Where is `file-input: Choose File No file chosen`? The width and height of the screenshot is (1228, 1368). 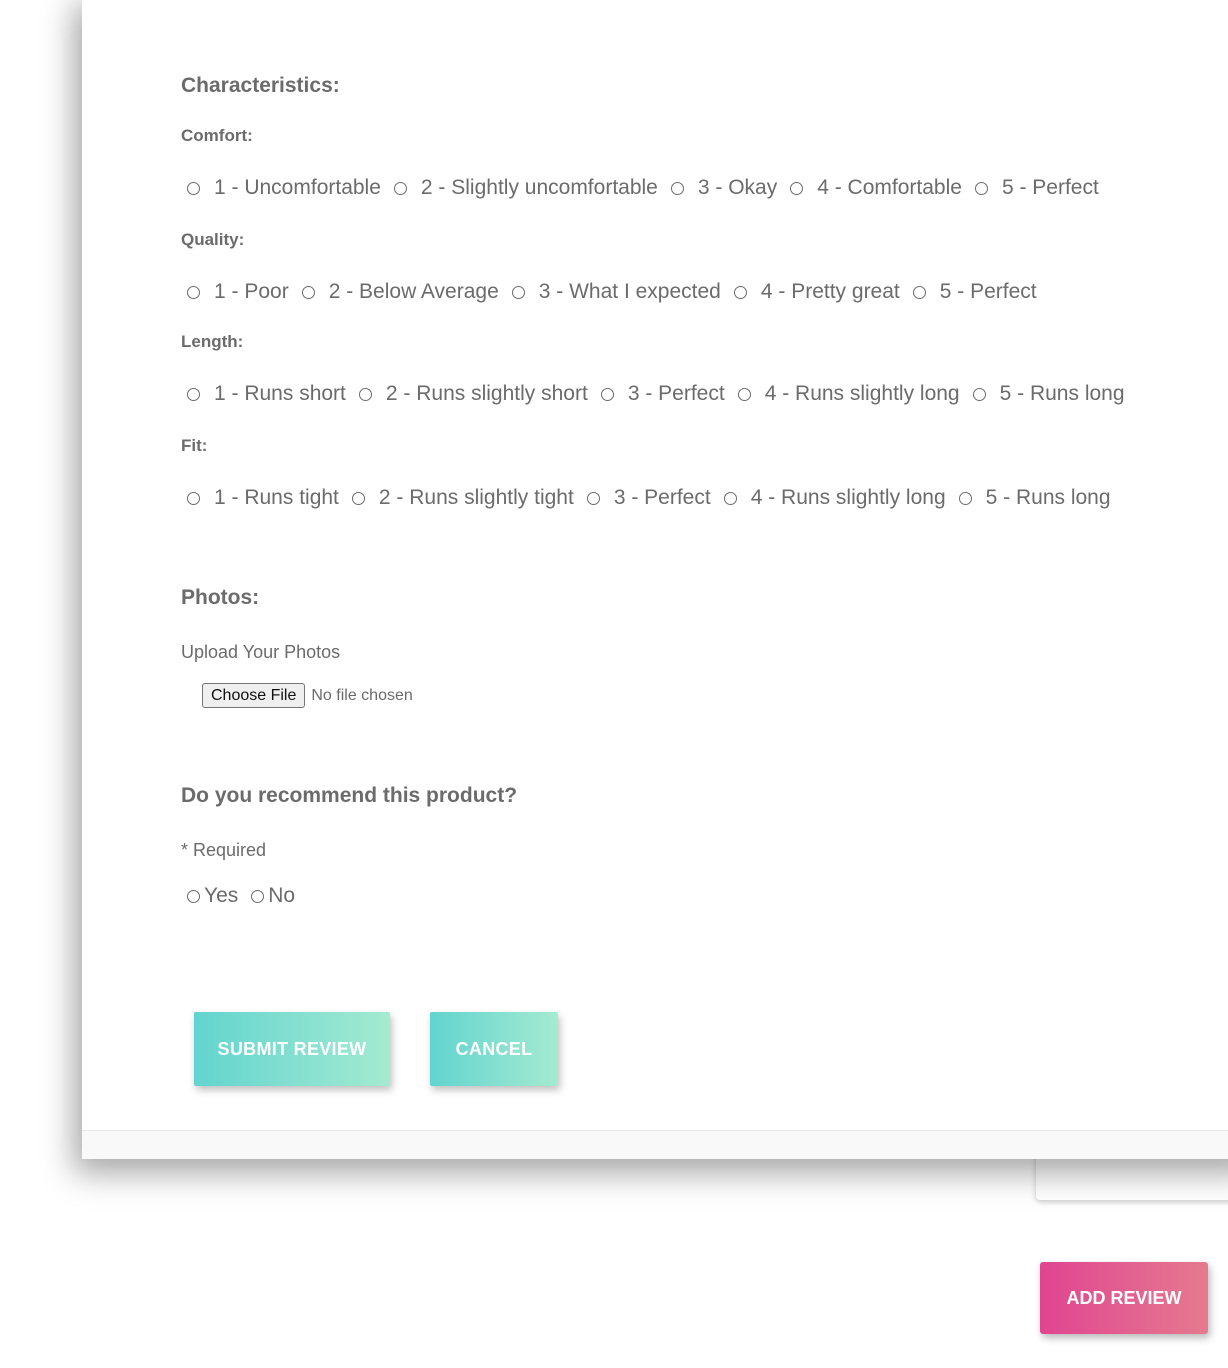 file-input: Choose File No file chosen is located at coordinates (307, 695).